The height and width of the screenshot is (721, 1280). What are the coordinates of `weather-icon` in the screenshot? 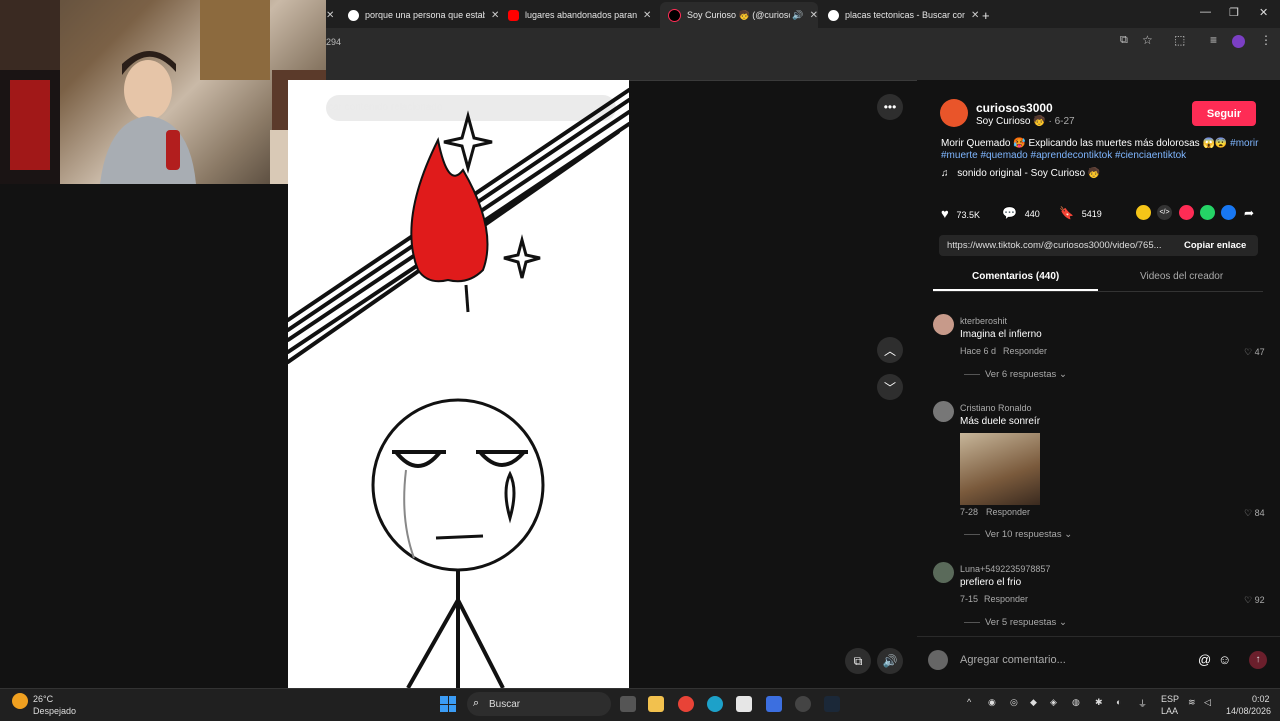 It's located at (20, 701).